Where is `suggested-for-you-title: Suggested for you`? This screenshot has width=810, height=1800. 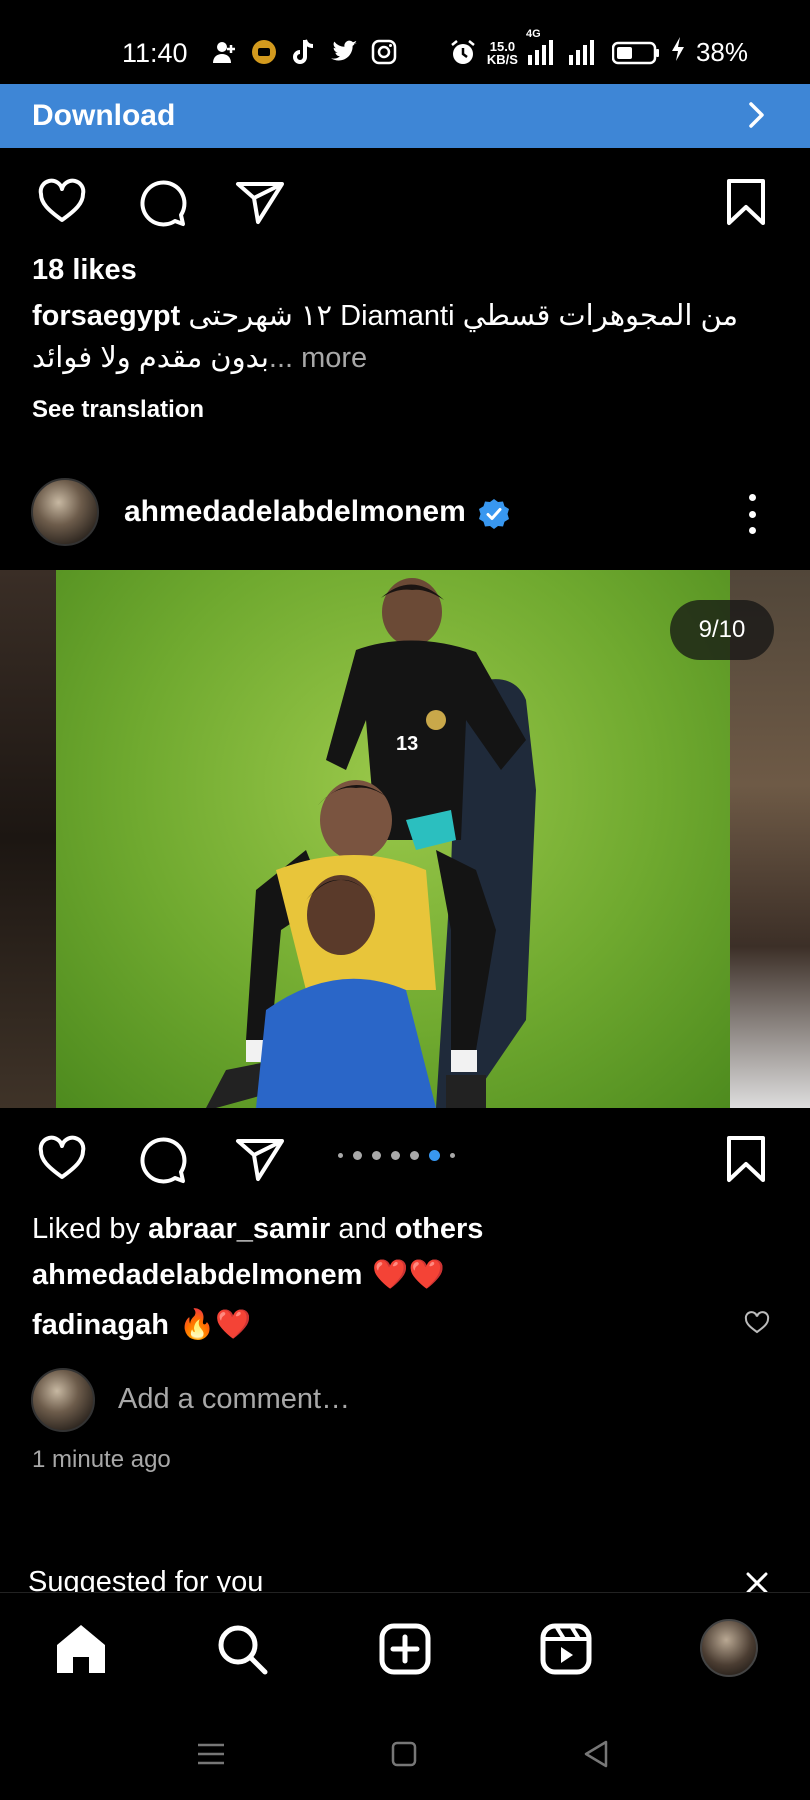 suggested-for-you-title: Suggested for you is located at coordinates (146, 1579).